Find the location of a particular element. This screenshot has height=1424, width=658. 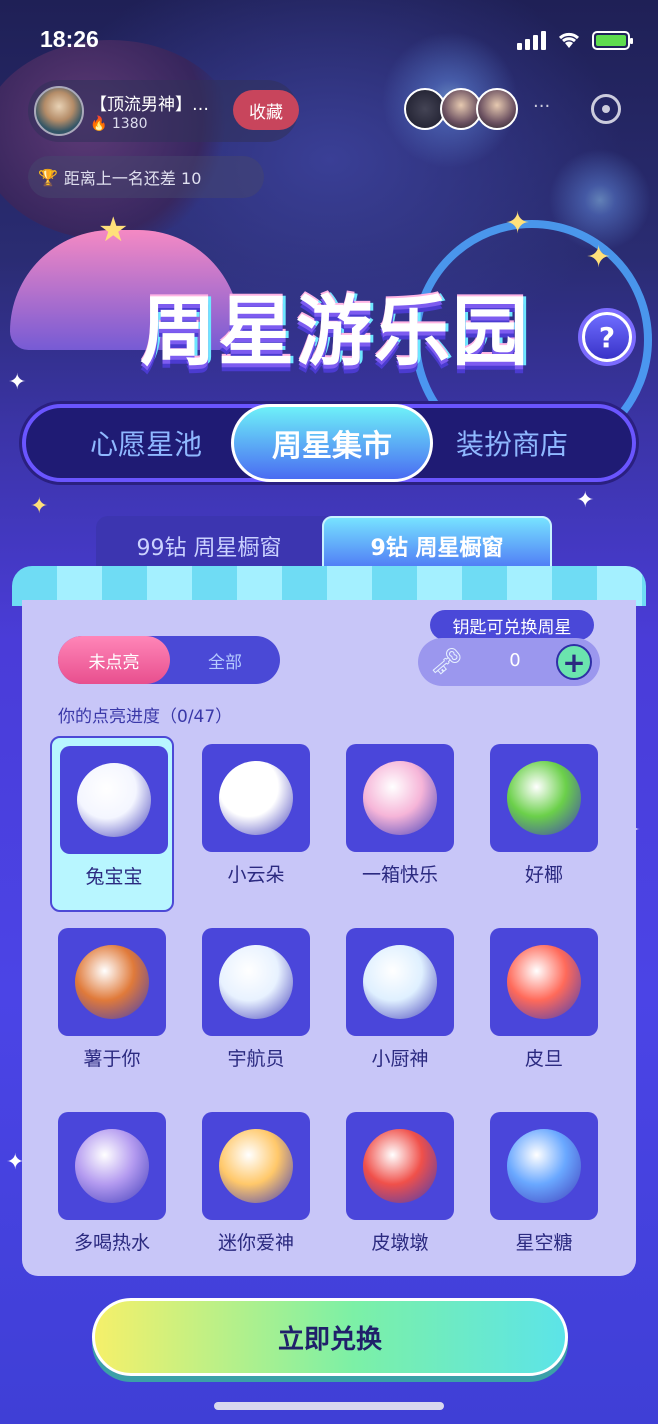

list-item: 多喝热水 is located at coordinates (112, 1190).